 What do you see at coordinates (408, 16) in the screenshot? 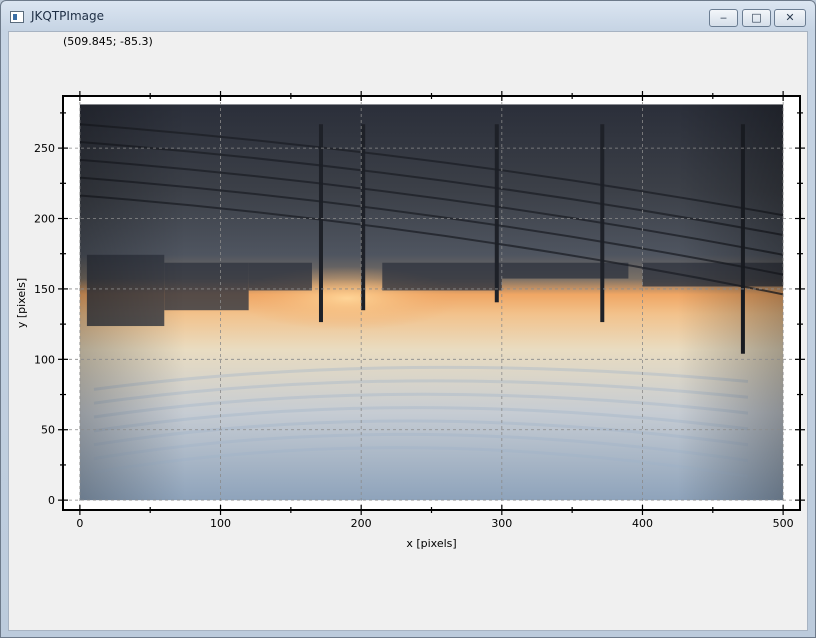
I see `title-bar: JKQTPImage ‒ □ ✕` at bounding box center [408, 16].